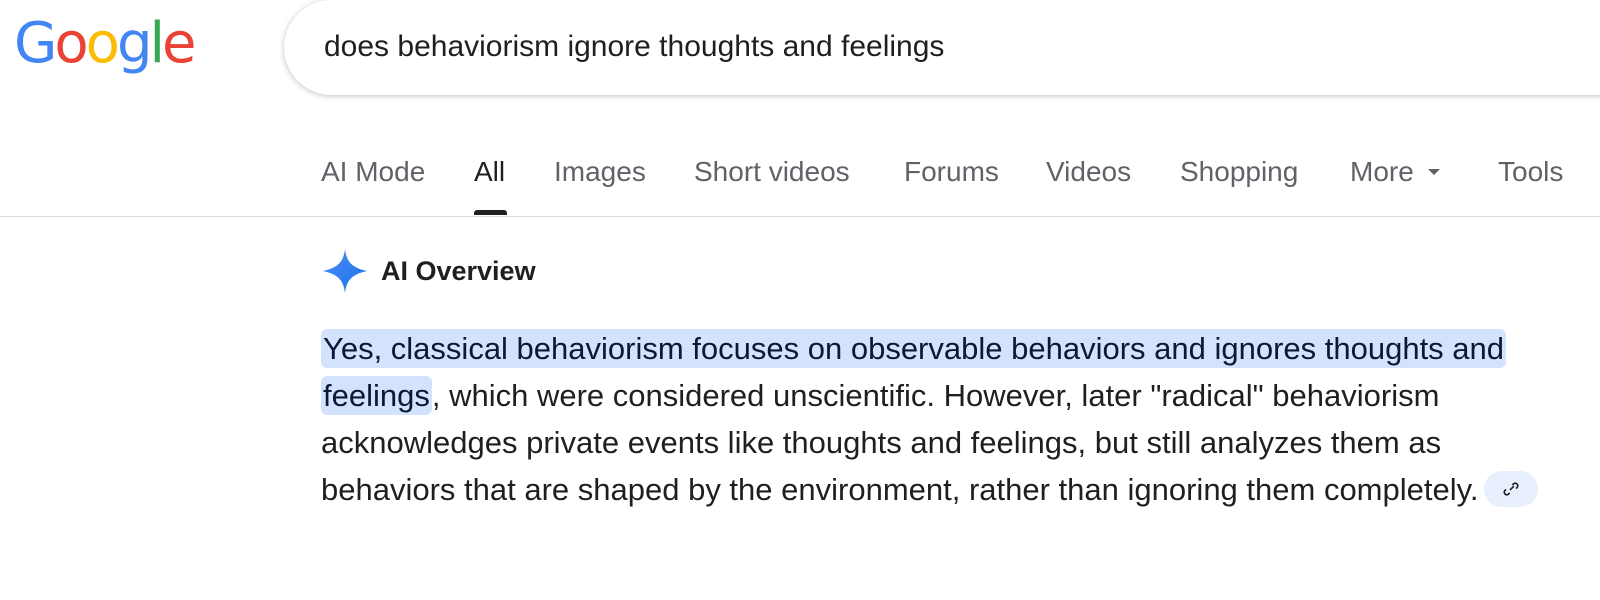  What do you see at coordinates (179, 43) in the screenshot?
I see `logo-letter: e` at bounding box center [179, 43].